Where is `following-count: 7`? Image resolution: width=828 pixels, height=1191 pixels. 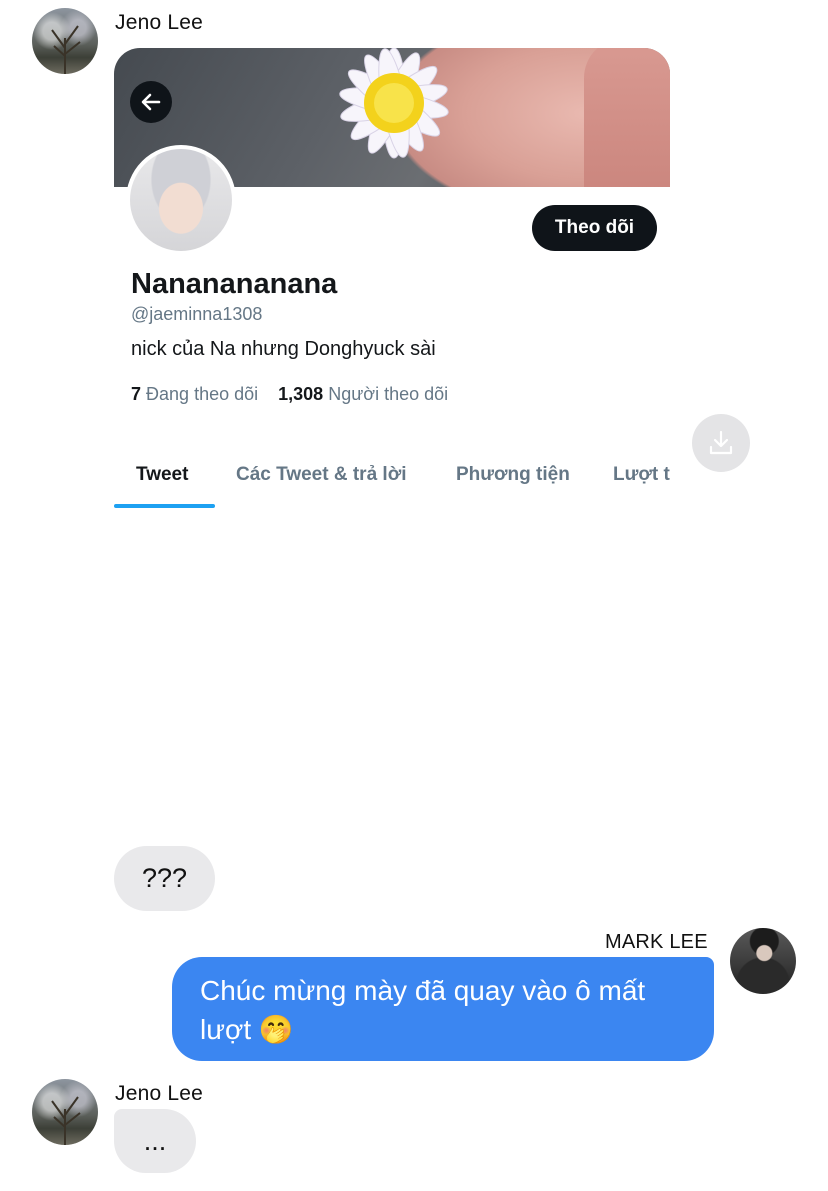 following-count: 7 is located at coordinates (136, 394).